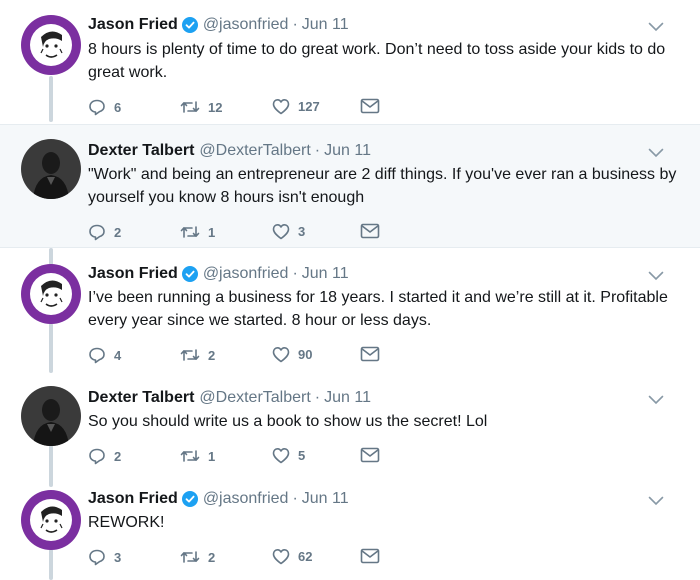  Describe the element at coordinates (305, 556) in the screenshot. I see `like-count: 62` at that location.